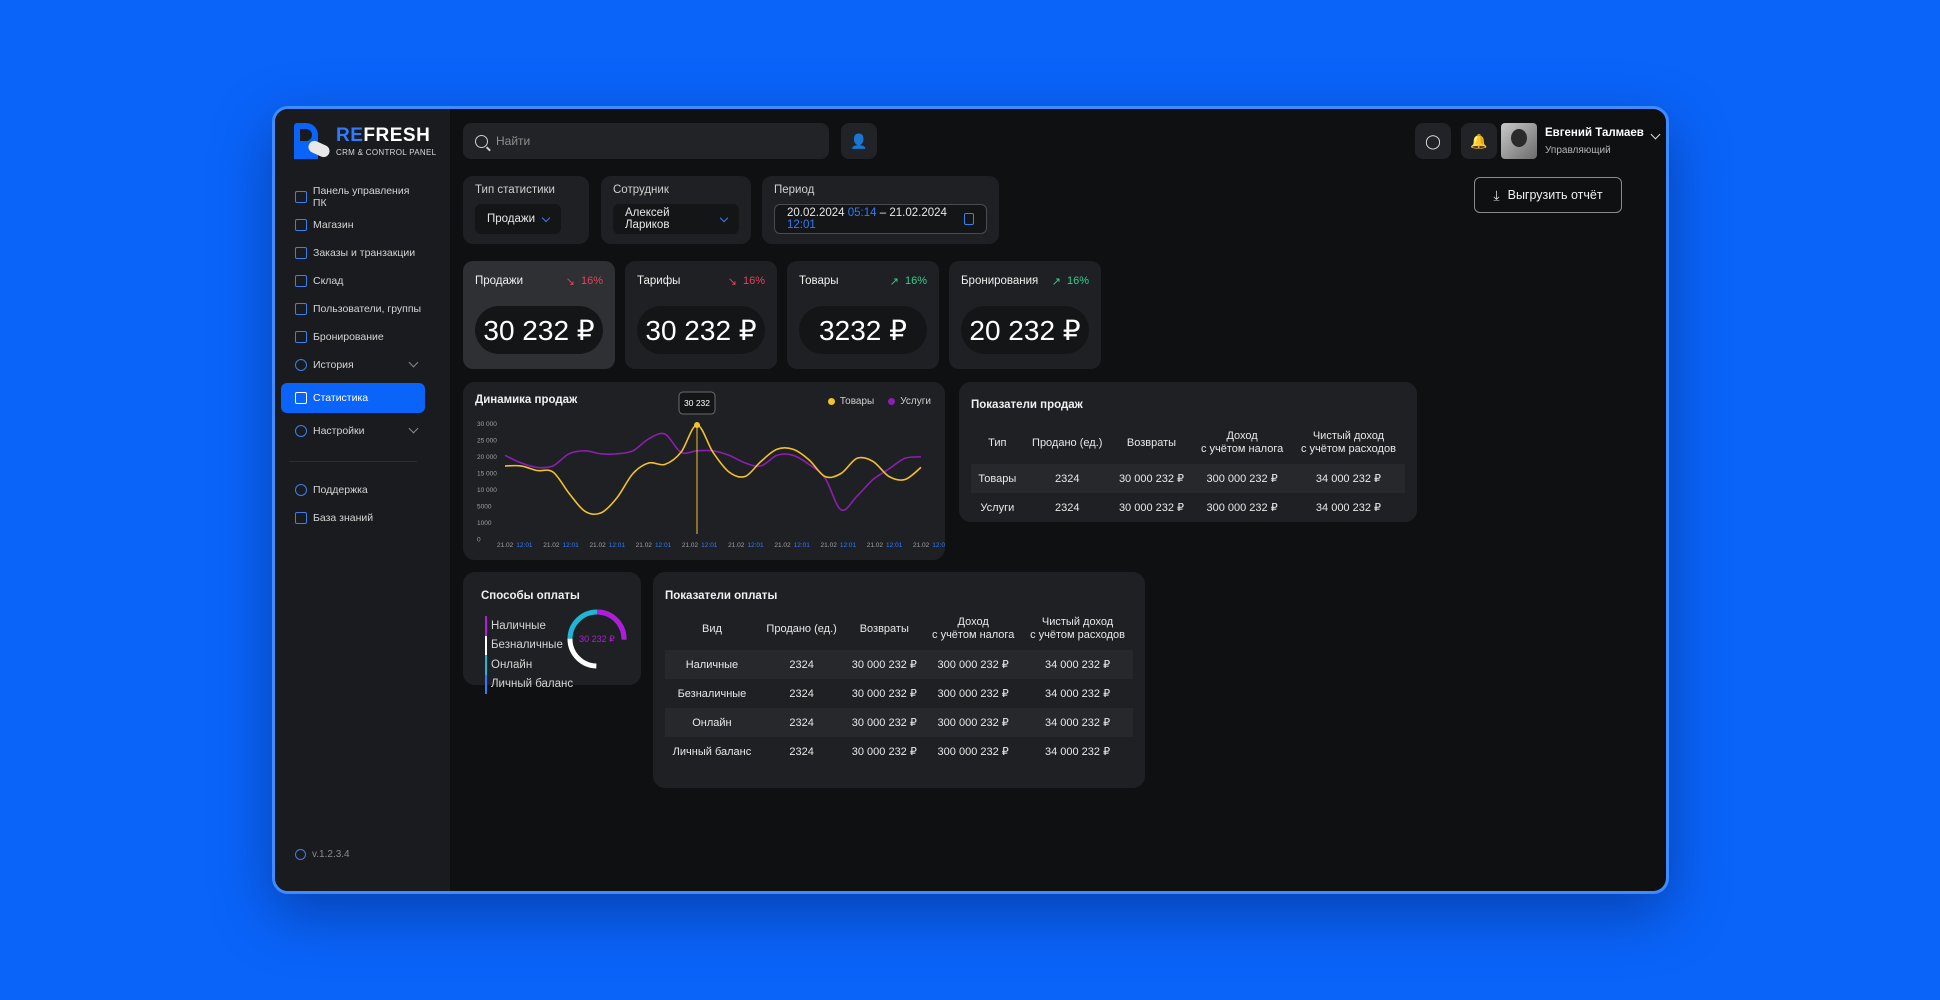  I want to click on headset-icon, so click(301, 490).